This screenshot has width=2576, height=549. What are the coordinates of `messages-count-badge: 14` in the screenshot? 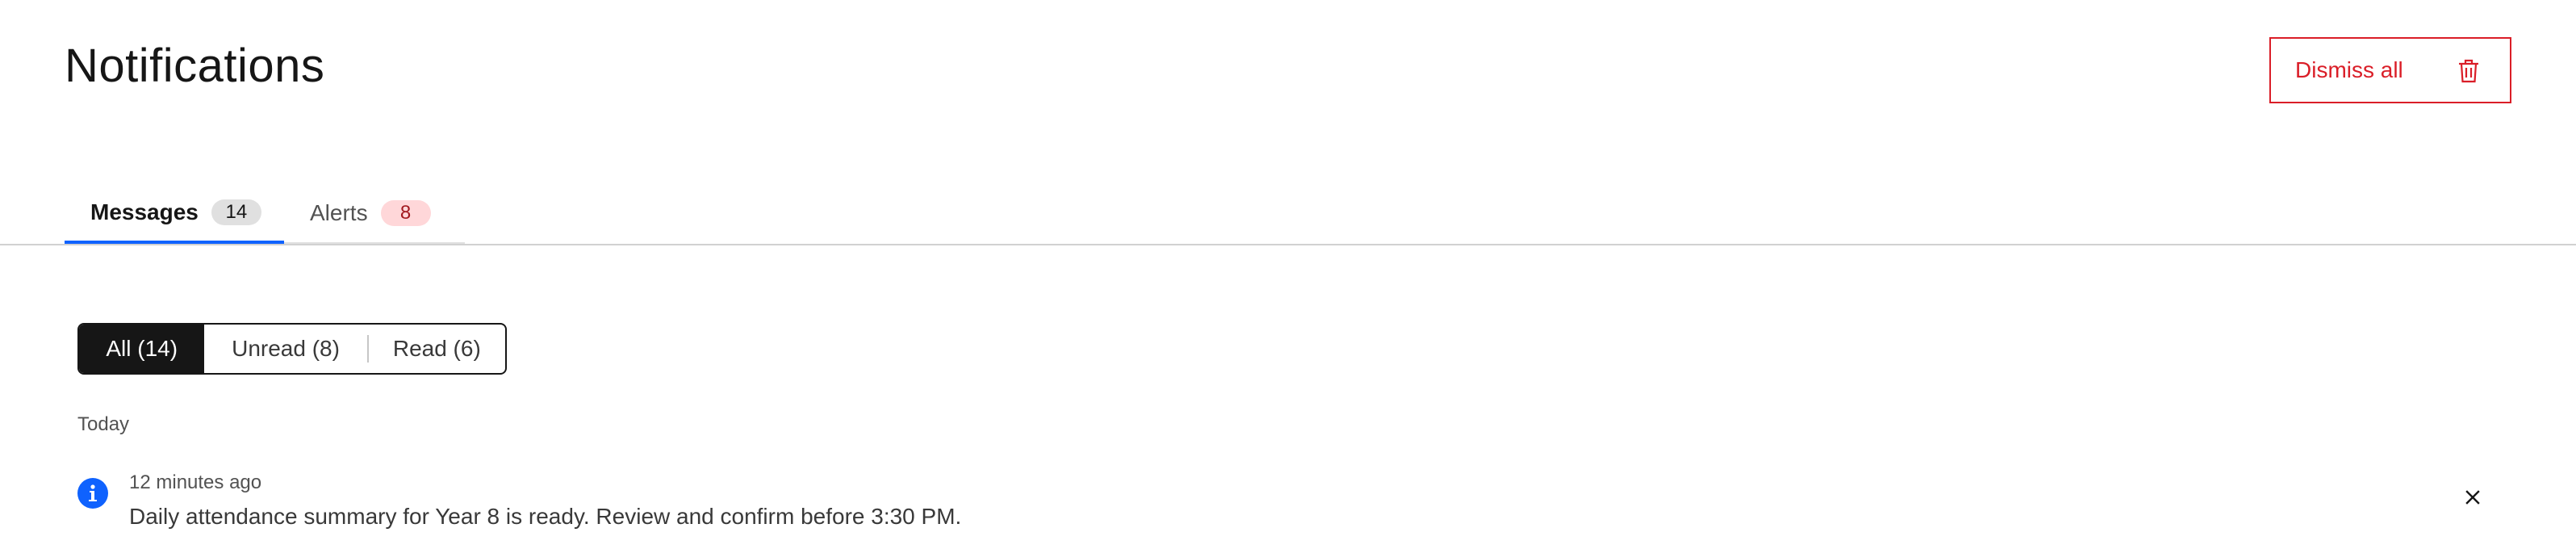 It's located at (236, 212).